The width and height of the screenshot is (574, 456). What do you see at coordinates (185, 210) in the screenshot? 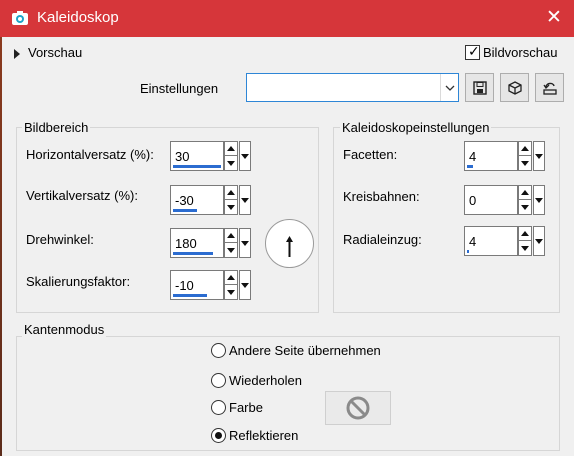
I see `vertical-offset-bar` at bounding box center [185, 210].